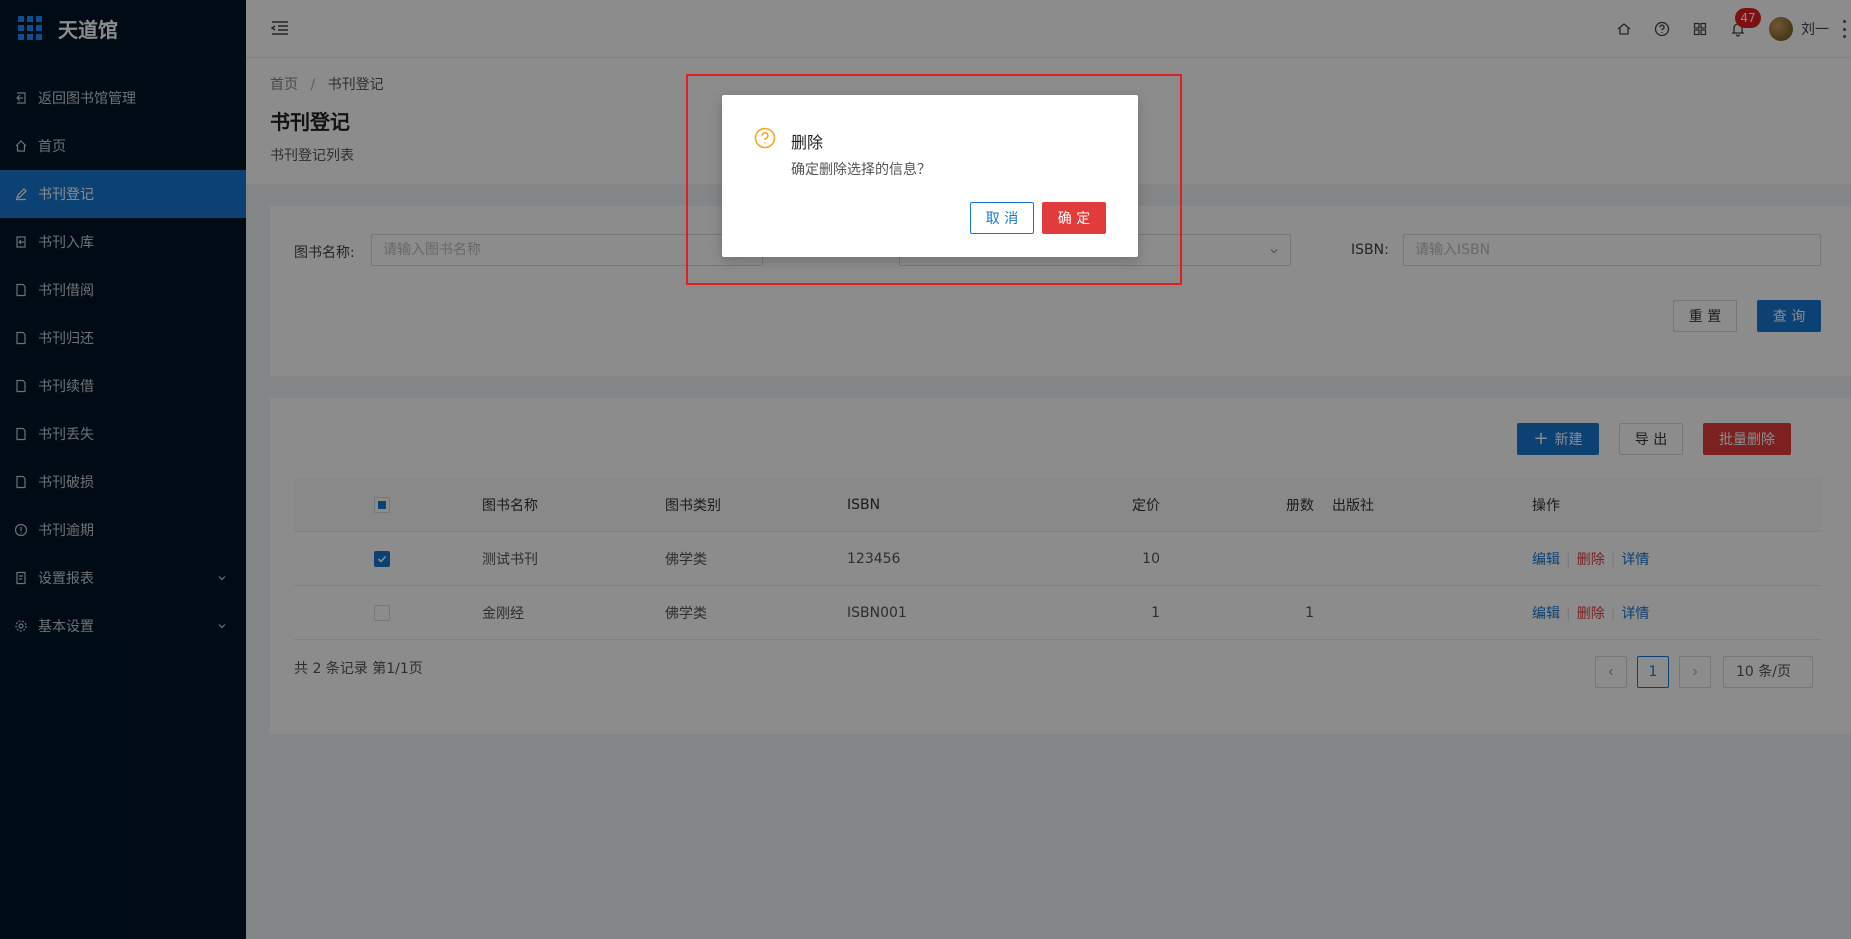 This screenshot has height=939, width=1851. Describe the element at coordinates (934, 179) in the screenshot. I see `highlight-box` at that location.